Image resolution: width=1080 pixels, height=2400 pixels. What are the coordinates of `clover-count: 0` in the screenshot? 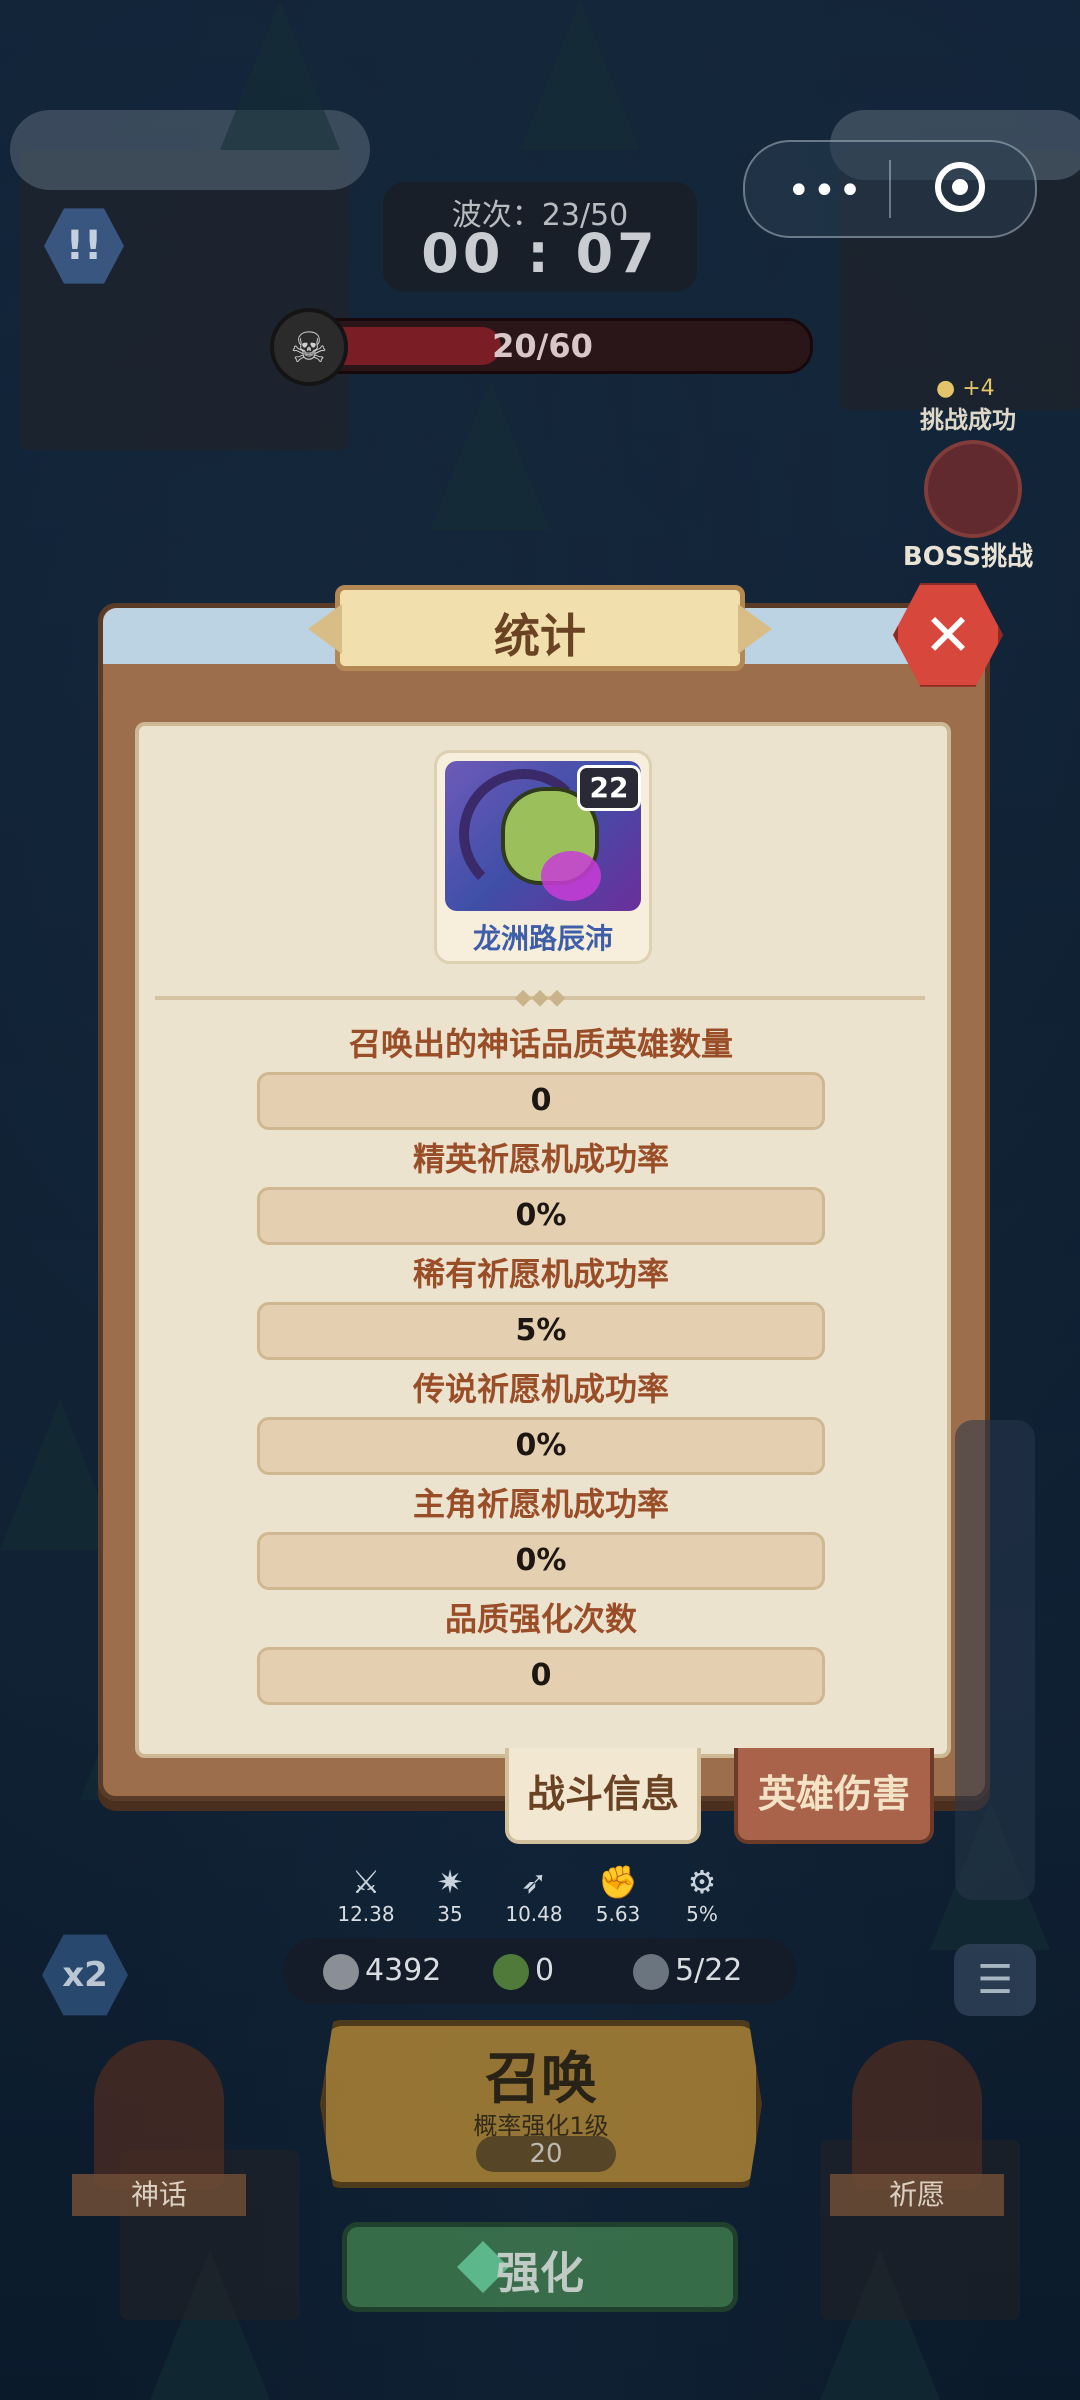 It's located at (545, 1970).